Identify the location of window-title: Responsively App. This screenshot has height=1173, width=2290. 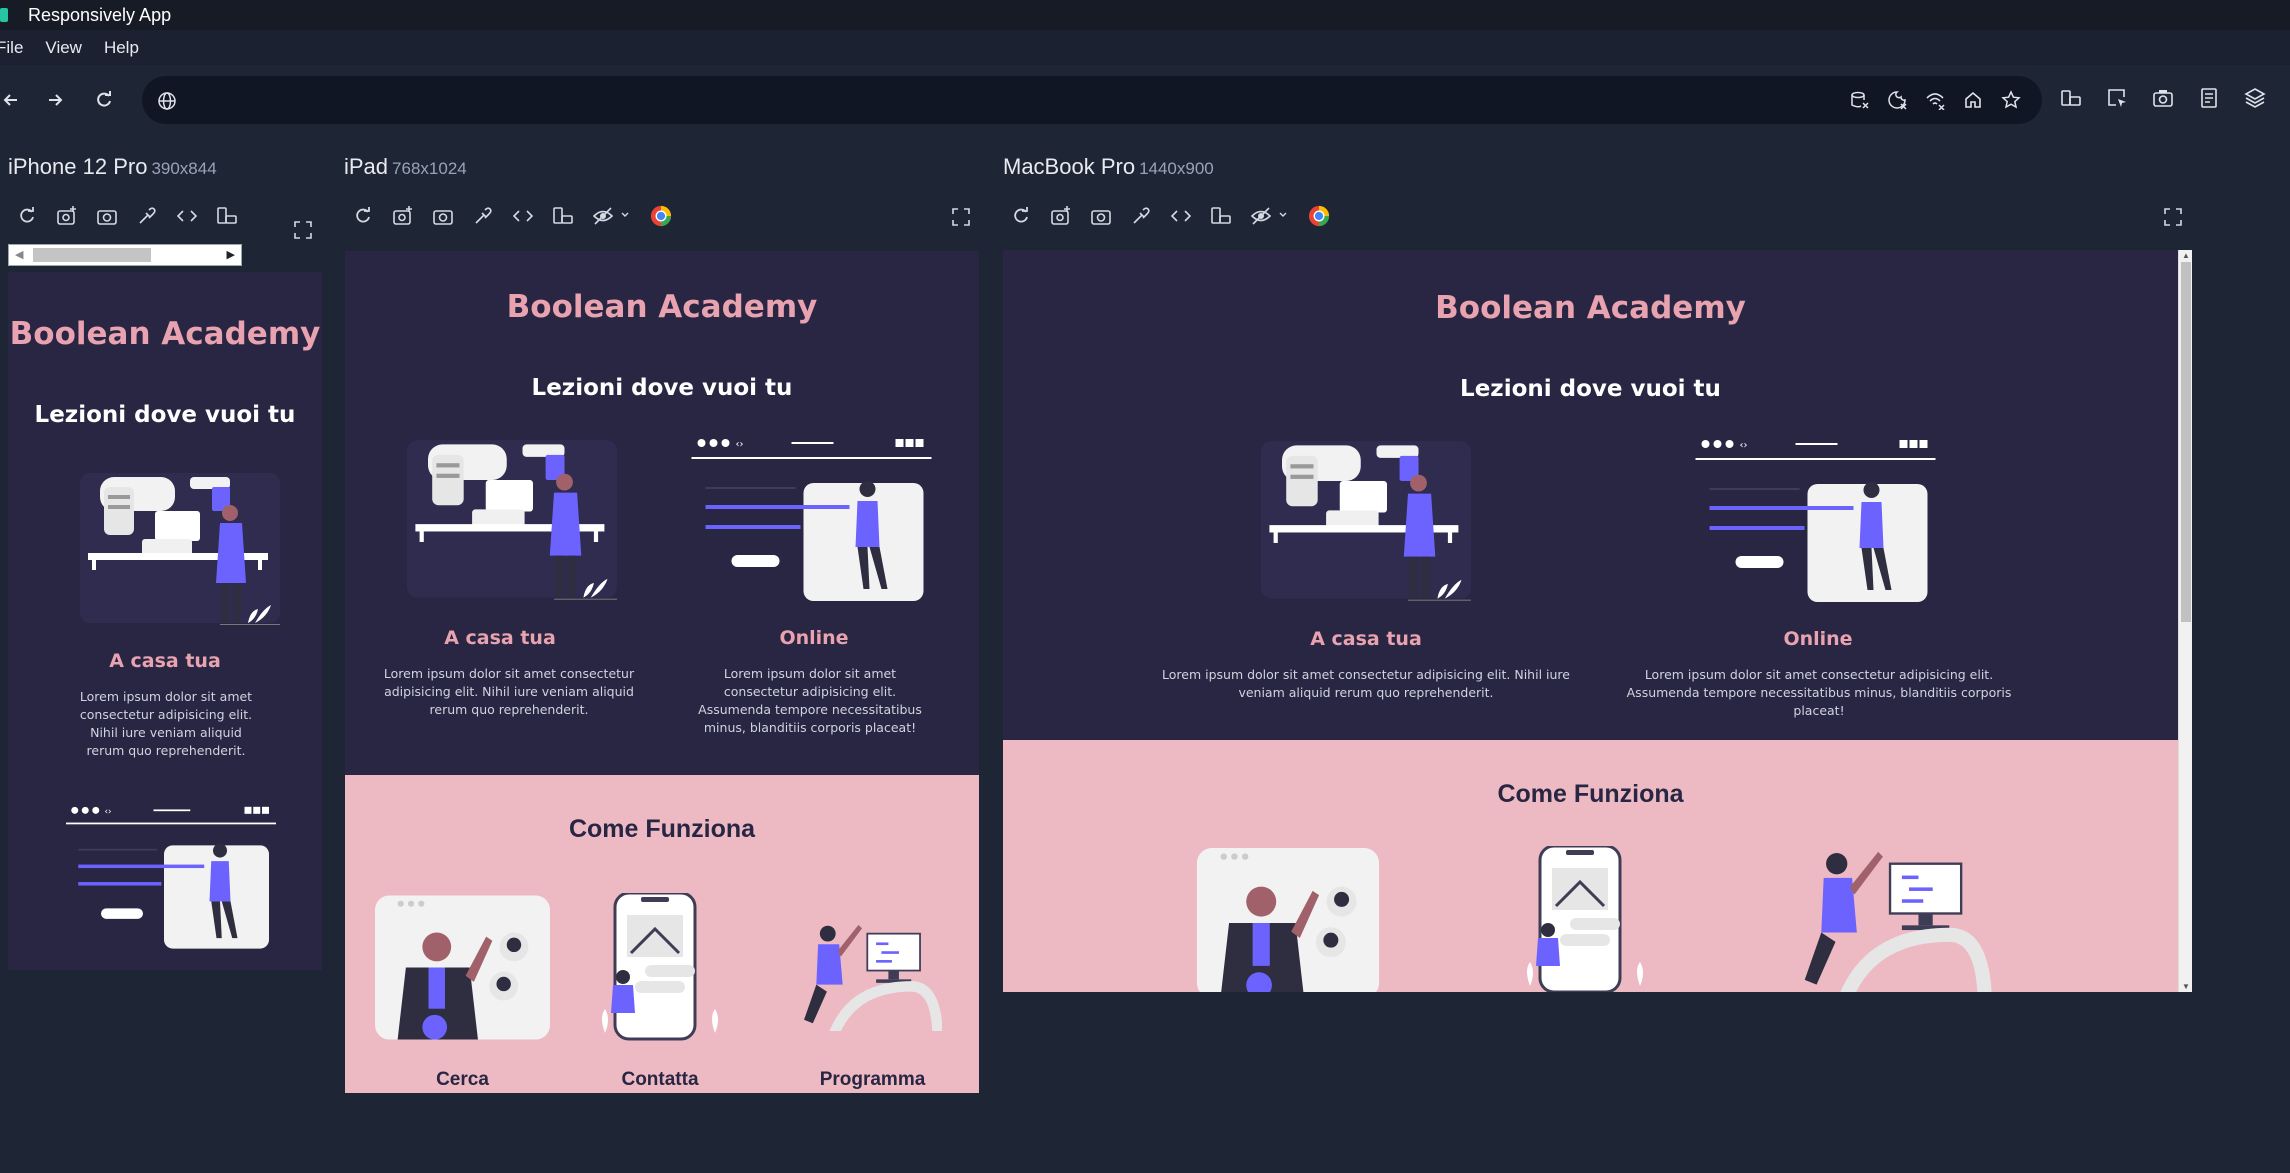
(100, 14).